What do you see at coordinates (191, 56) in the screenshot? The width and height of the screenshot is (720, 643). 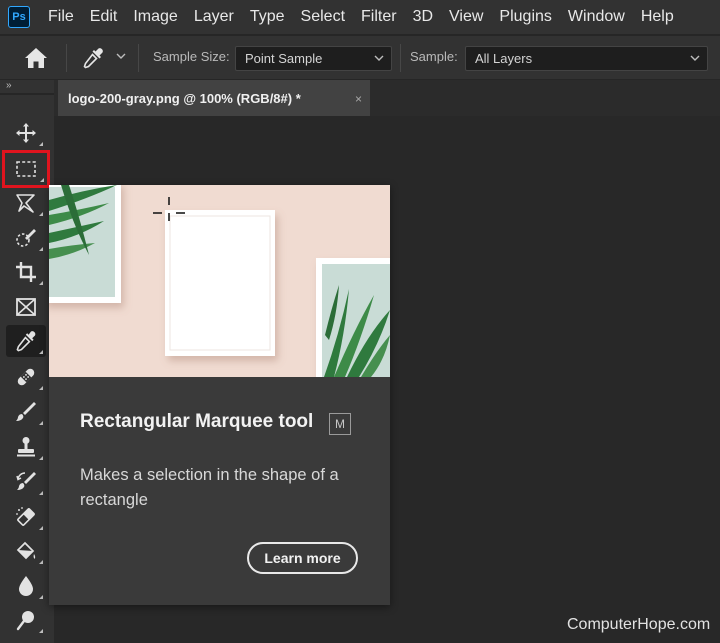 I see `sample-size-label: Sample Size:` at bounding box center [191, 56].